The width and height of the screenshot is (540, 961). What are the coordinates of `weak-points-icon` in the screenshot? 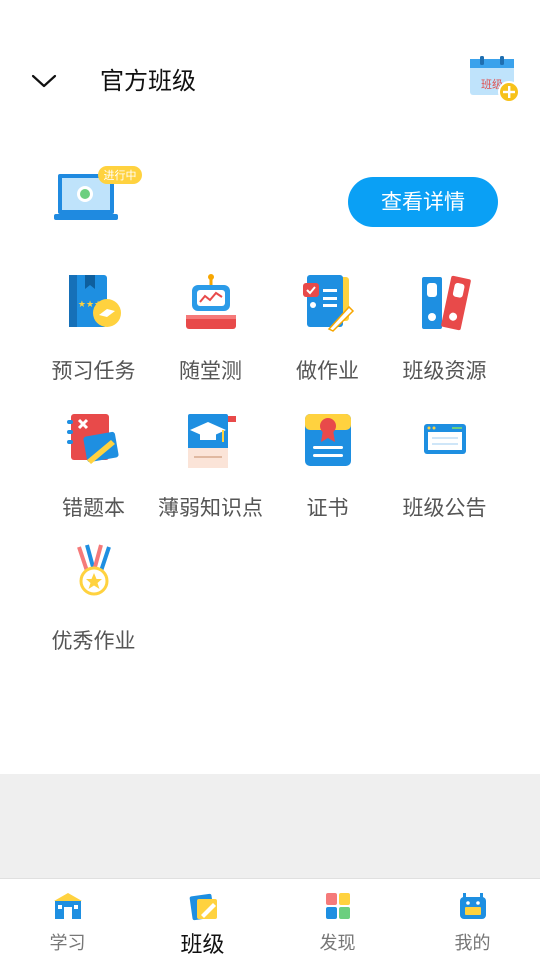 It's located at (212, 441).